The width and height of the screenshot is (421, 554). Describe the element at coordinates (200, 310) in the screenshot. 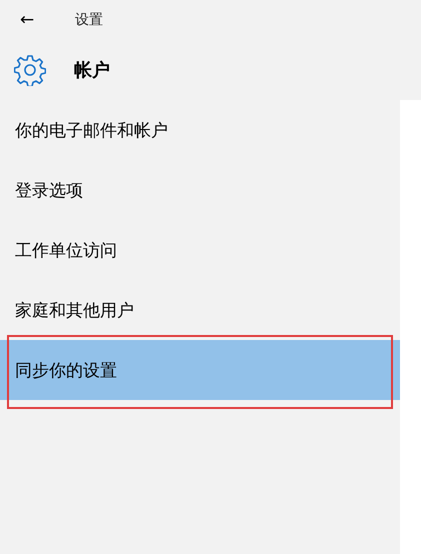

I see `sidebar-item: 家庭和其他用户` at that location.